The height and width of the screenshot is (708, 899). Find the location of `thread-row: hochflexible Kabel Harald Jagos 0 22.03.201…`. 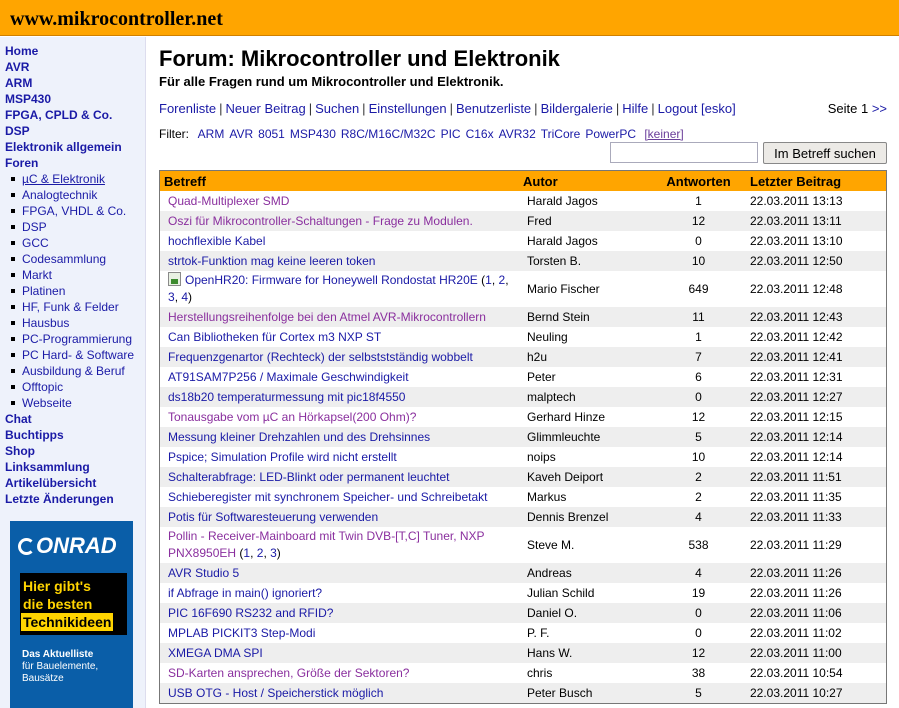

thread-row: hochflexible Kabel Harald Jagos 0 22.03.201… is located at coordinates (523, 241).